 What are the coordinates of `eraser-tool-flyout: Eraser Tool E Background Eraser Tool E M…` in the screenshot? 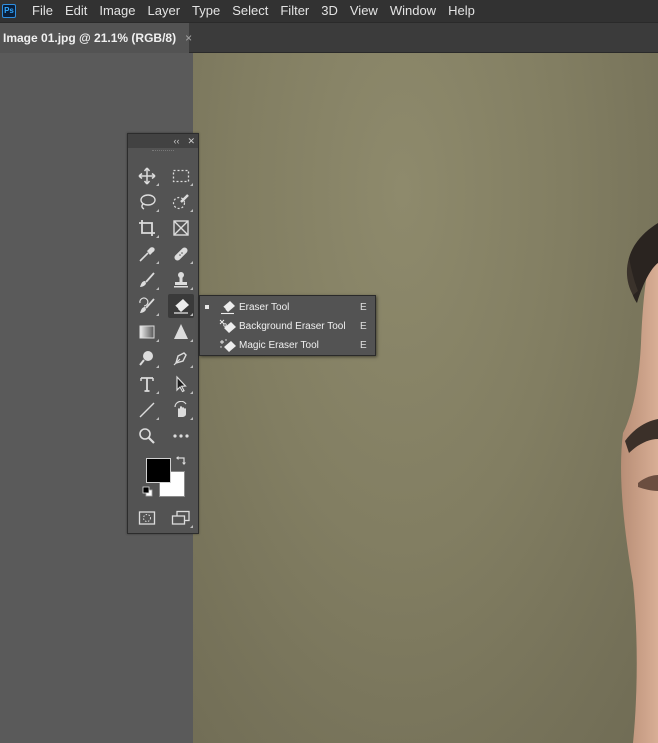 It's located at (287, 325).